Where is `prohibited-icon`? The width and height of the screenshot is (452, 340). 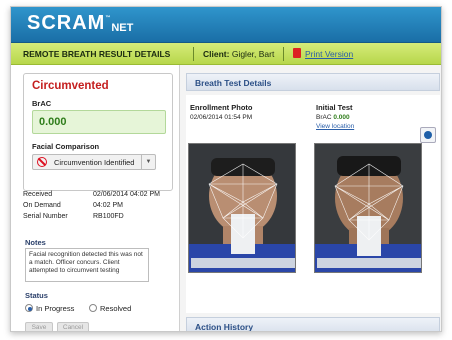 prohibited-icon is located at coordinates (42, 162).